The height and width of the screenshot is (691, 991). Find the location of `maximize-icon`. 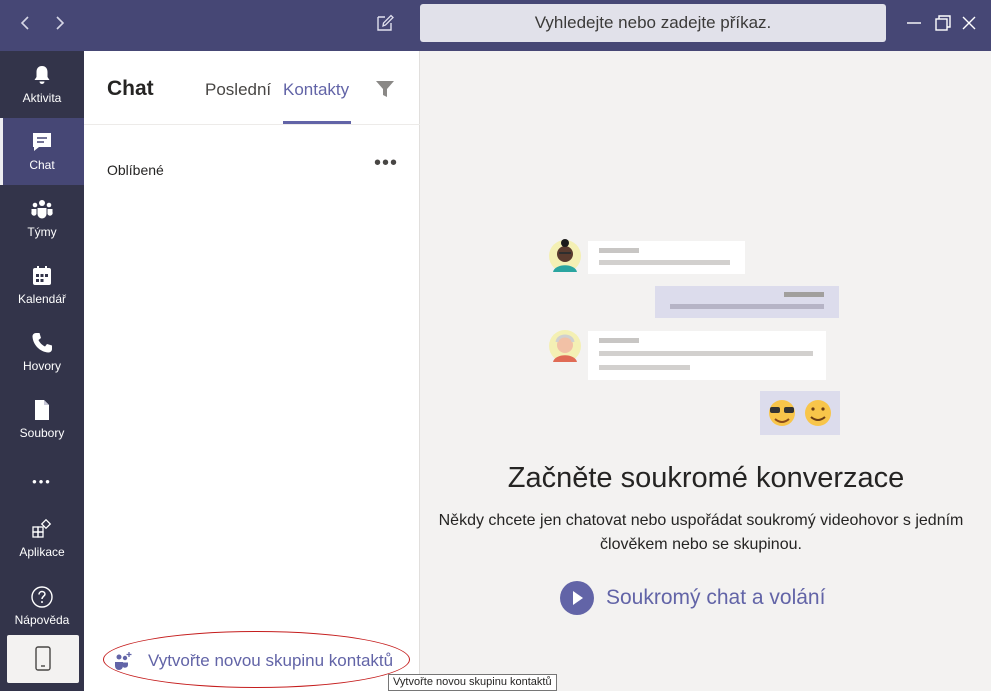

maximize-icon is located at coordinates (943, 23).